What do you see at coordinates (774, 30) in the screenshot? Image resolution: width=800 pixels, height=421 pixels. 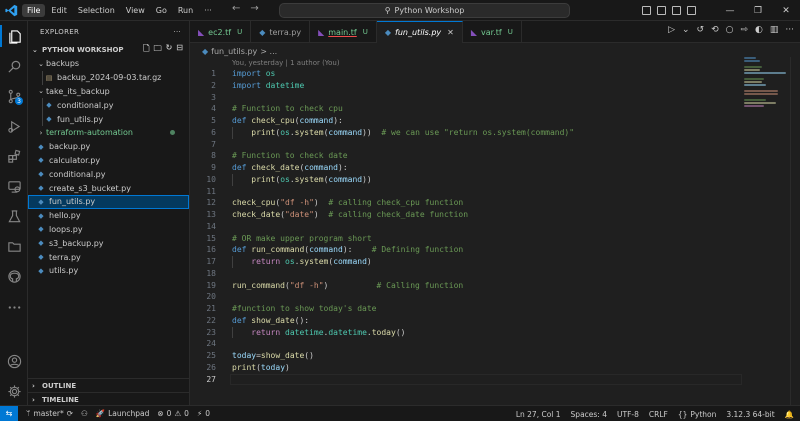 I see `split-editor-icon: ▥` at bounding box center [774, 30].